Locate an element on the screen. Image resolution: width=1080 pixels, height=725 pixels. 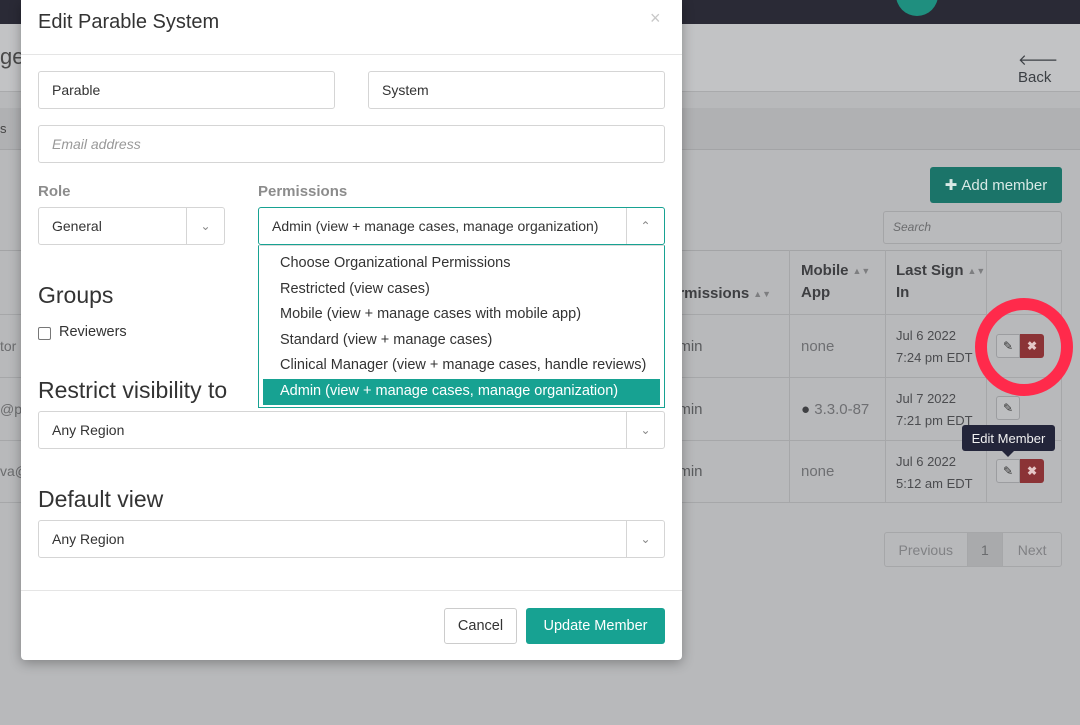
arrow-left-icon: 🡐 is located at coordinates (1038, 60).